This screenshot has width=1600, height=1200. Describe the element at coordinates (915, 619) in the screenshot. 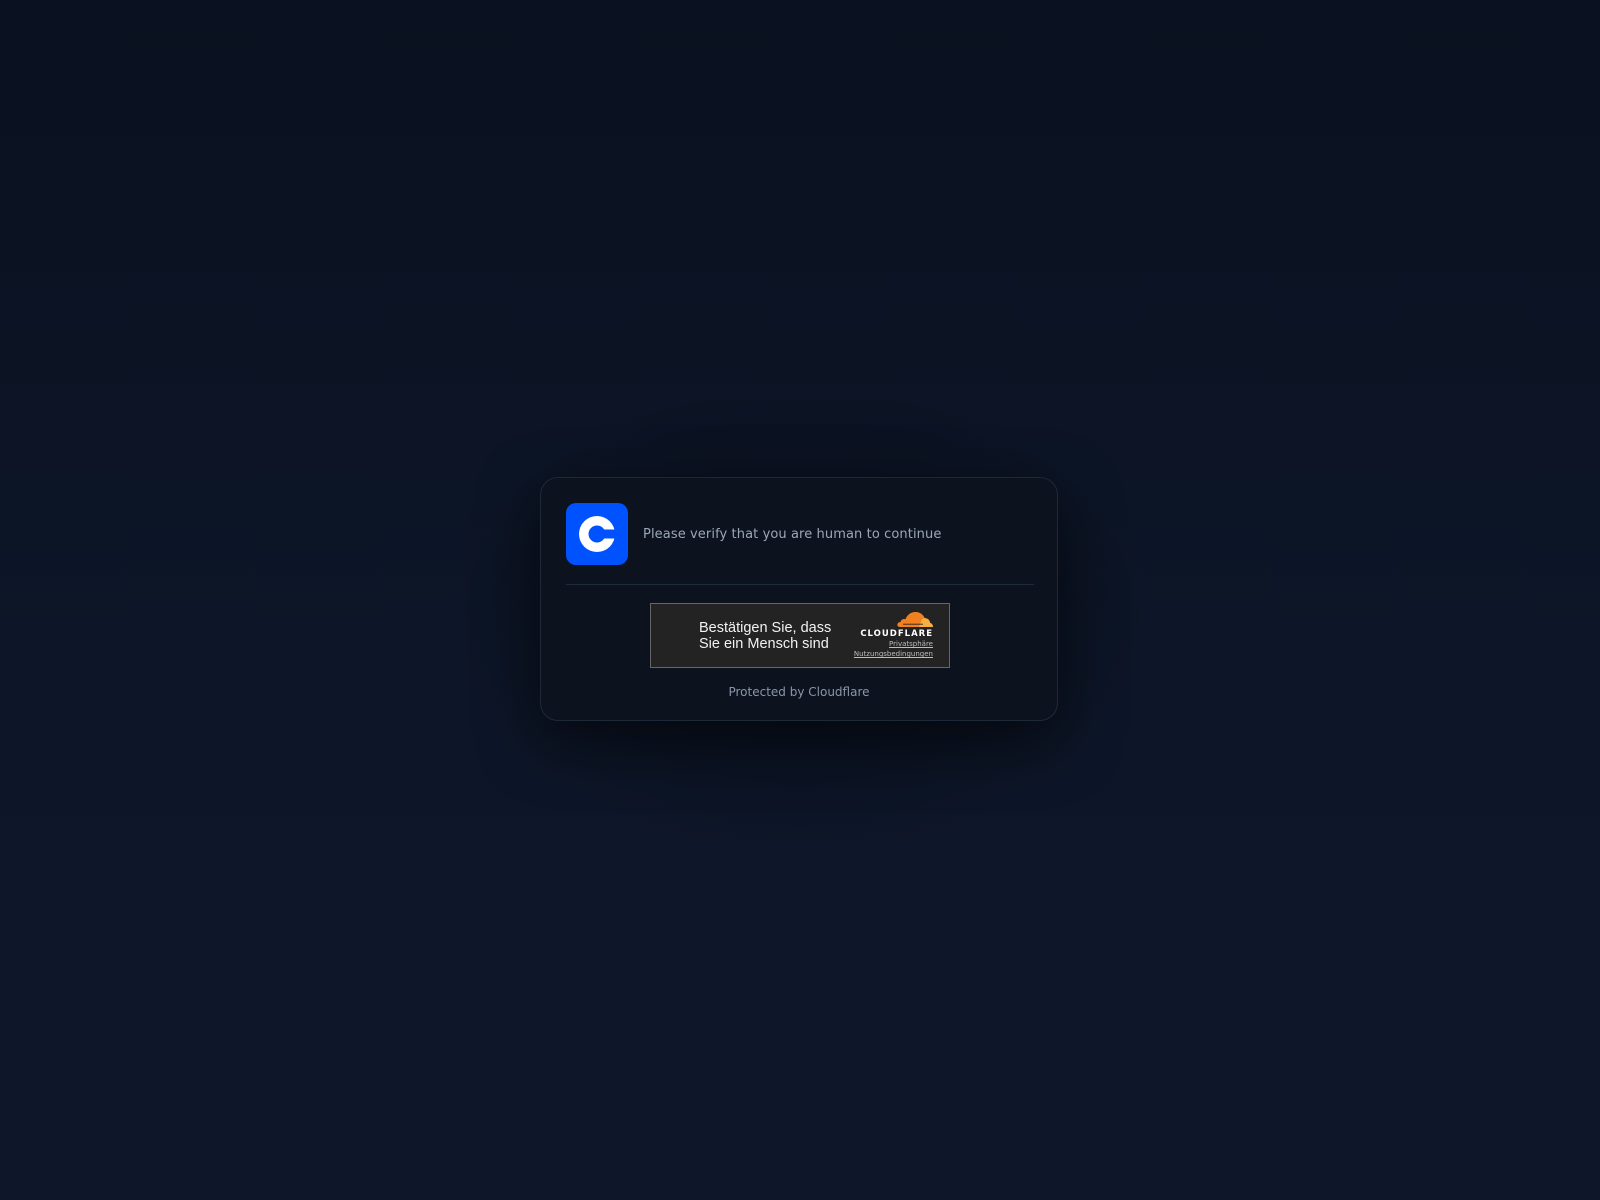

I see `cloudflare-cloud-icon` at that location.